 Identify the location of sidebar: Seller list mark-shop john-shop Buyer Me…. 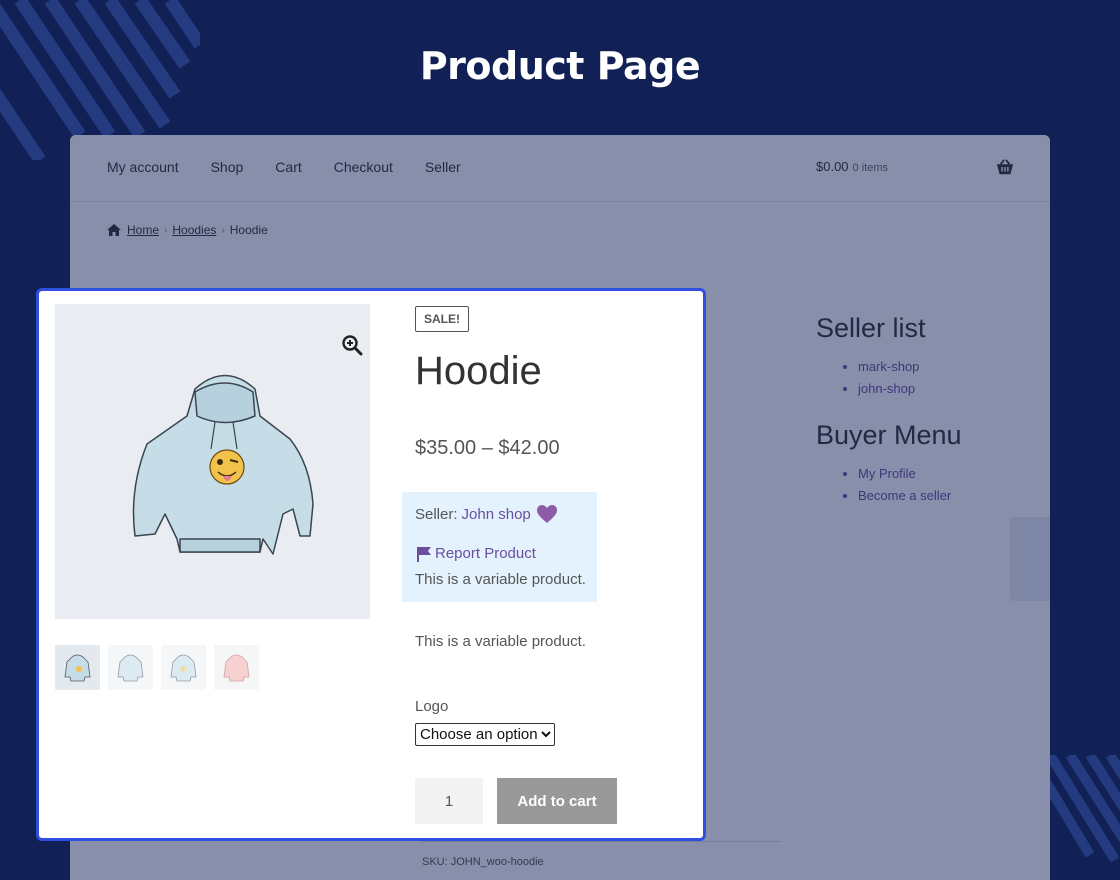
(926, 420).